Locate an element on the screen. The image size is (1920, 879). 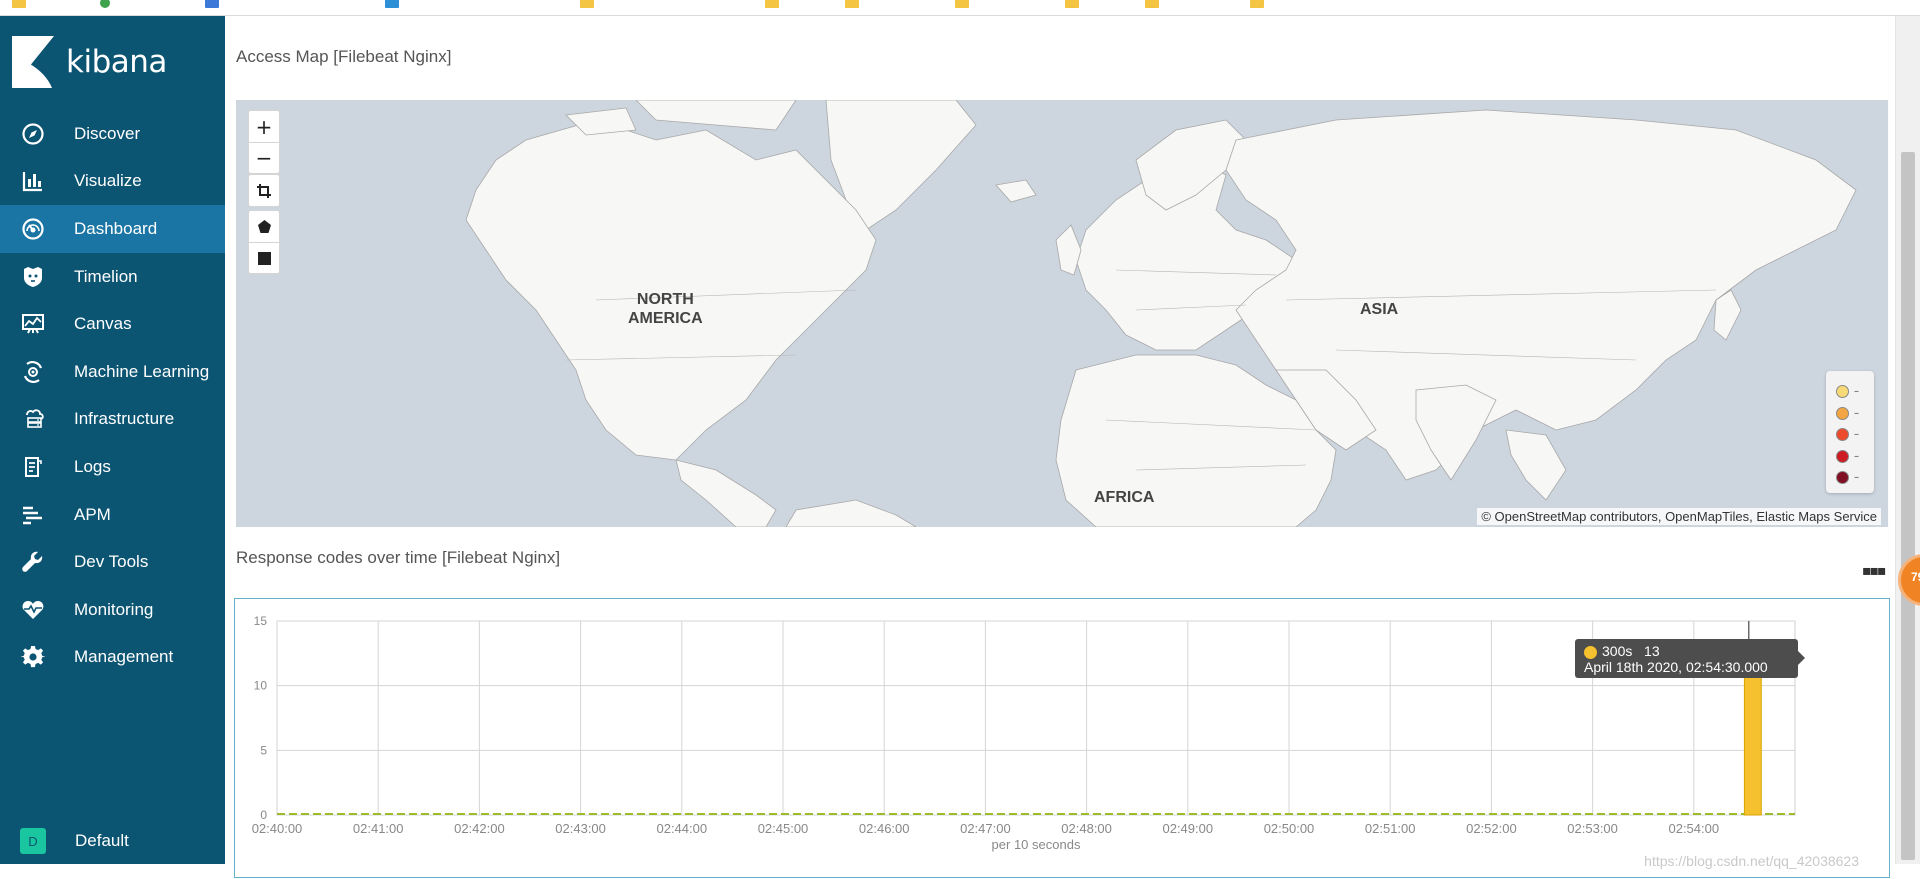
zoom-out-button: − is located at coordinates (264, 157).